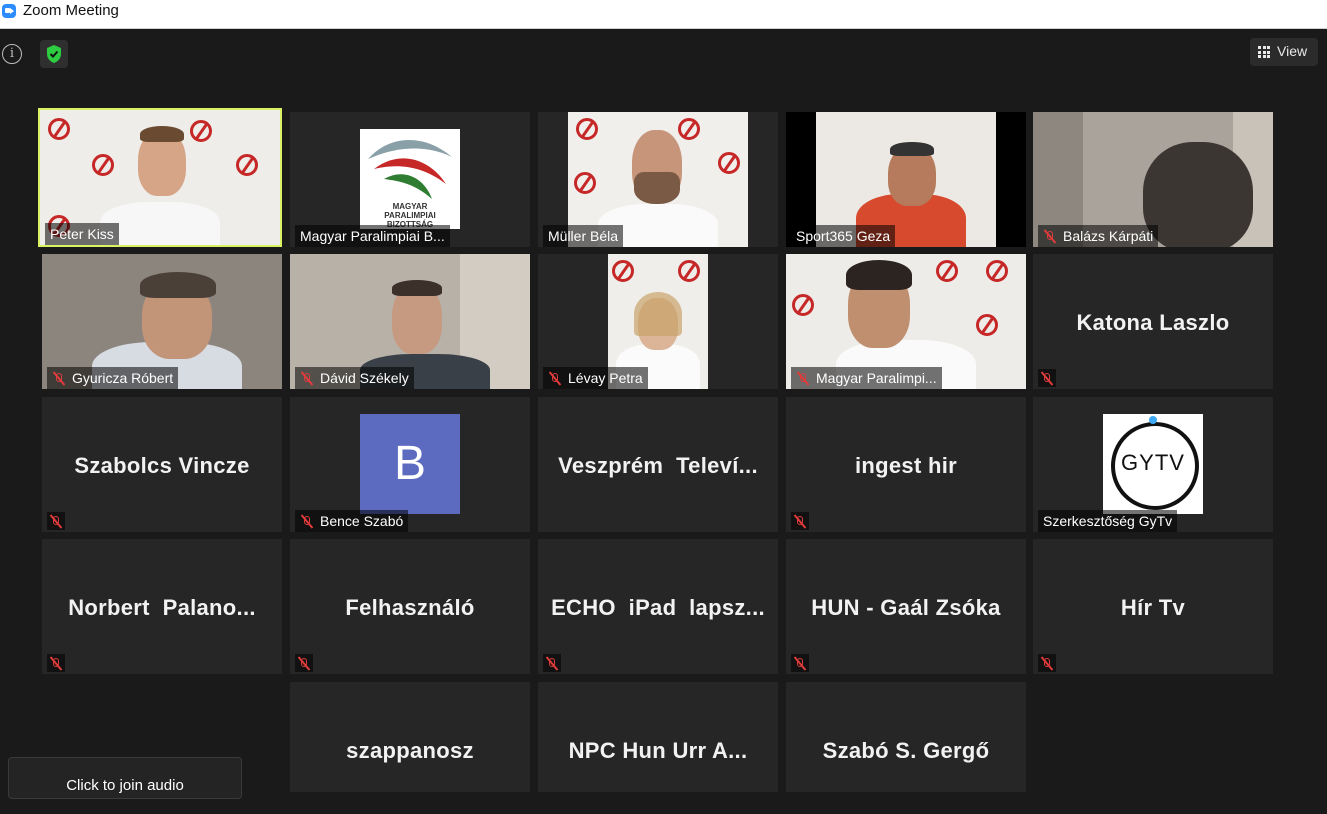 This screenshot has width=1327, height=814. I want to click on participant-display-name: szappanosz, so click(410, 750).